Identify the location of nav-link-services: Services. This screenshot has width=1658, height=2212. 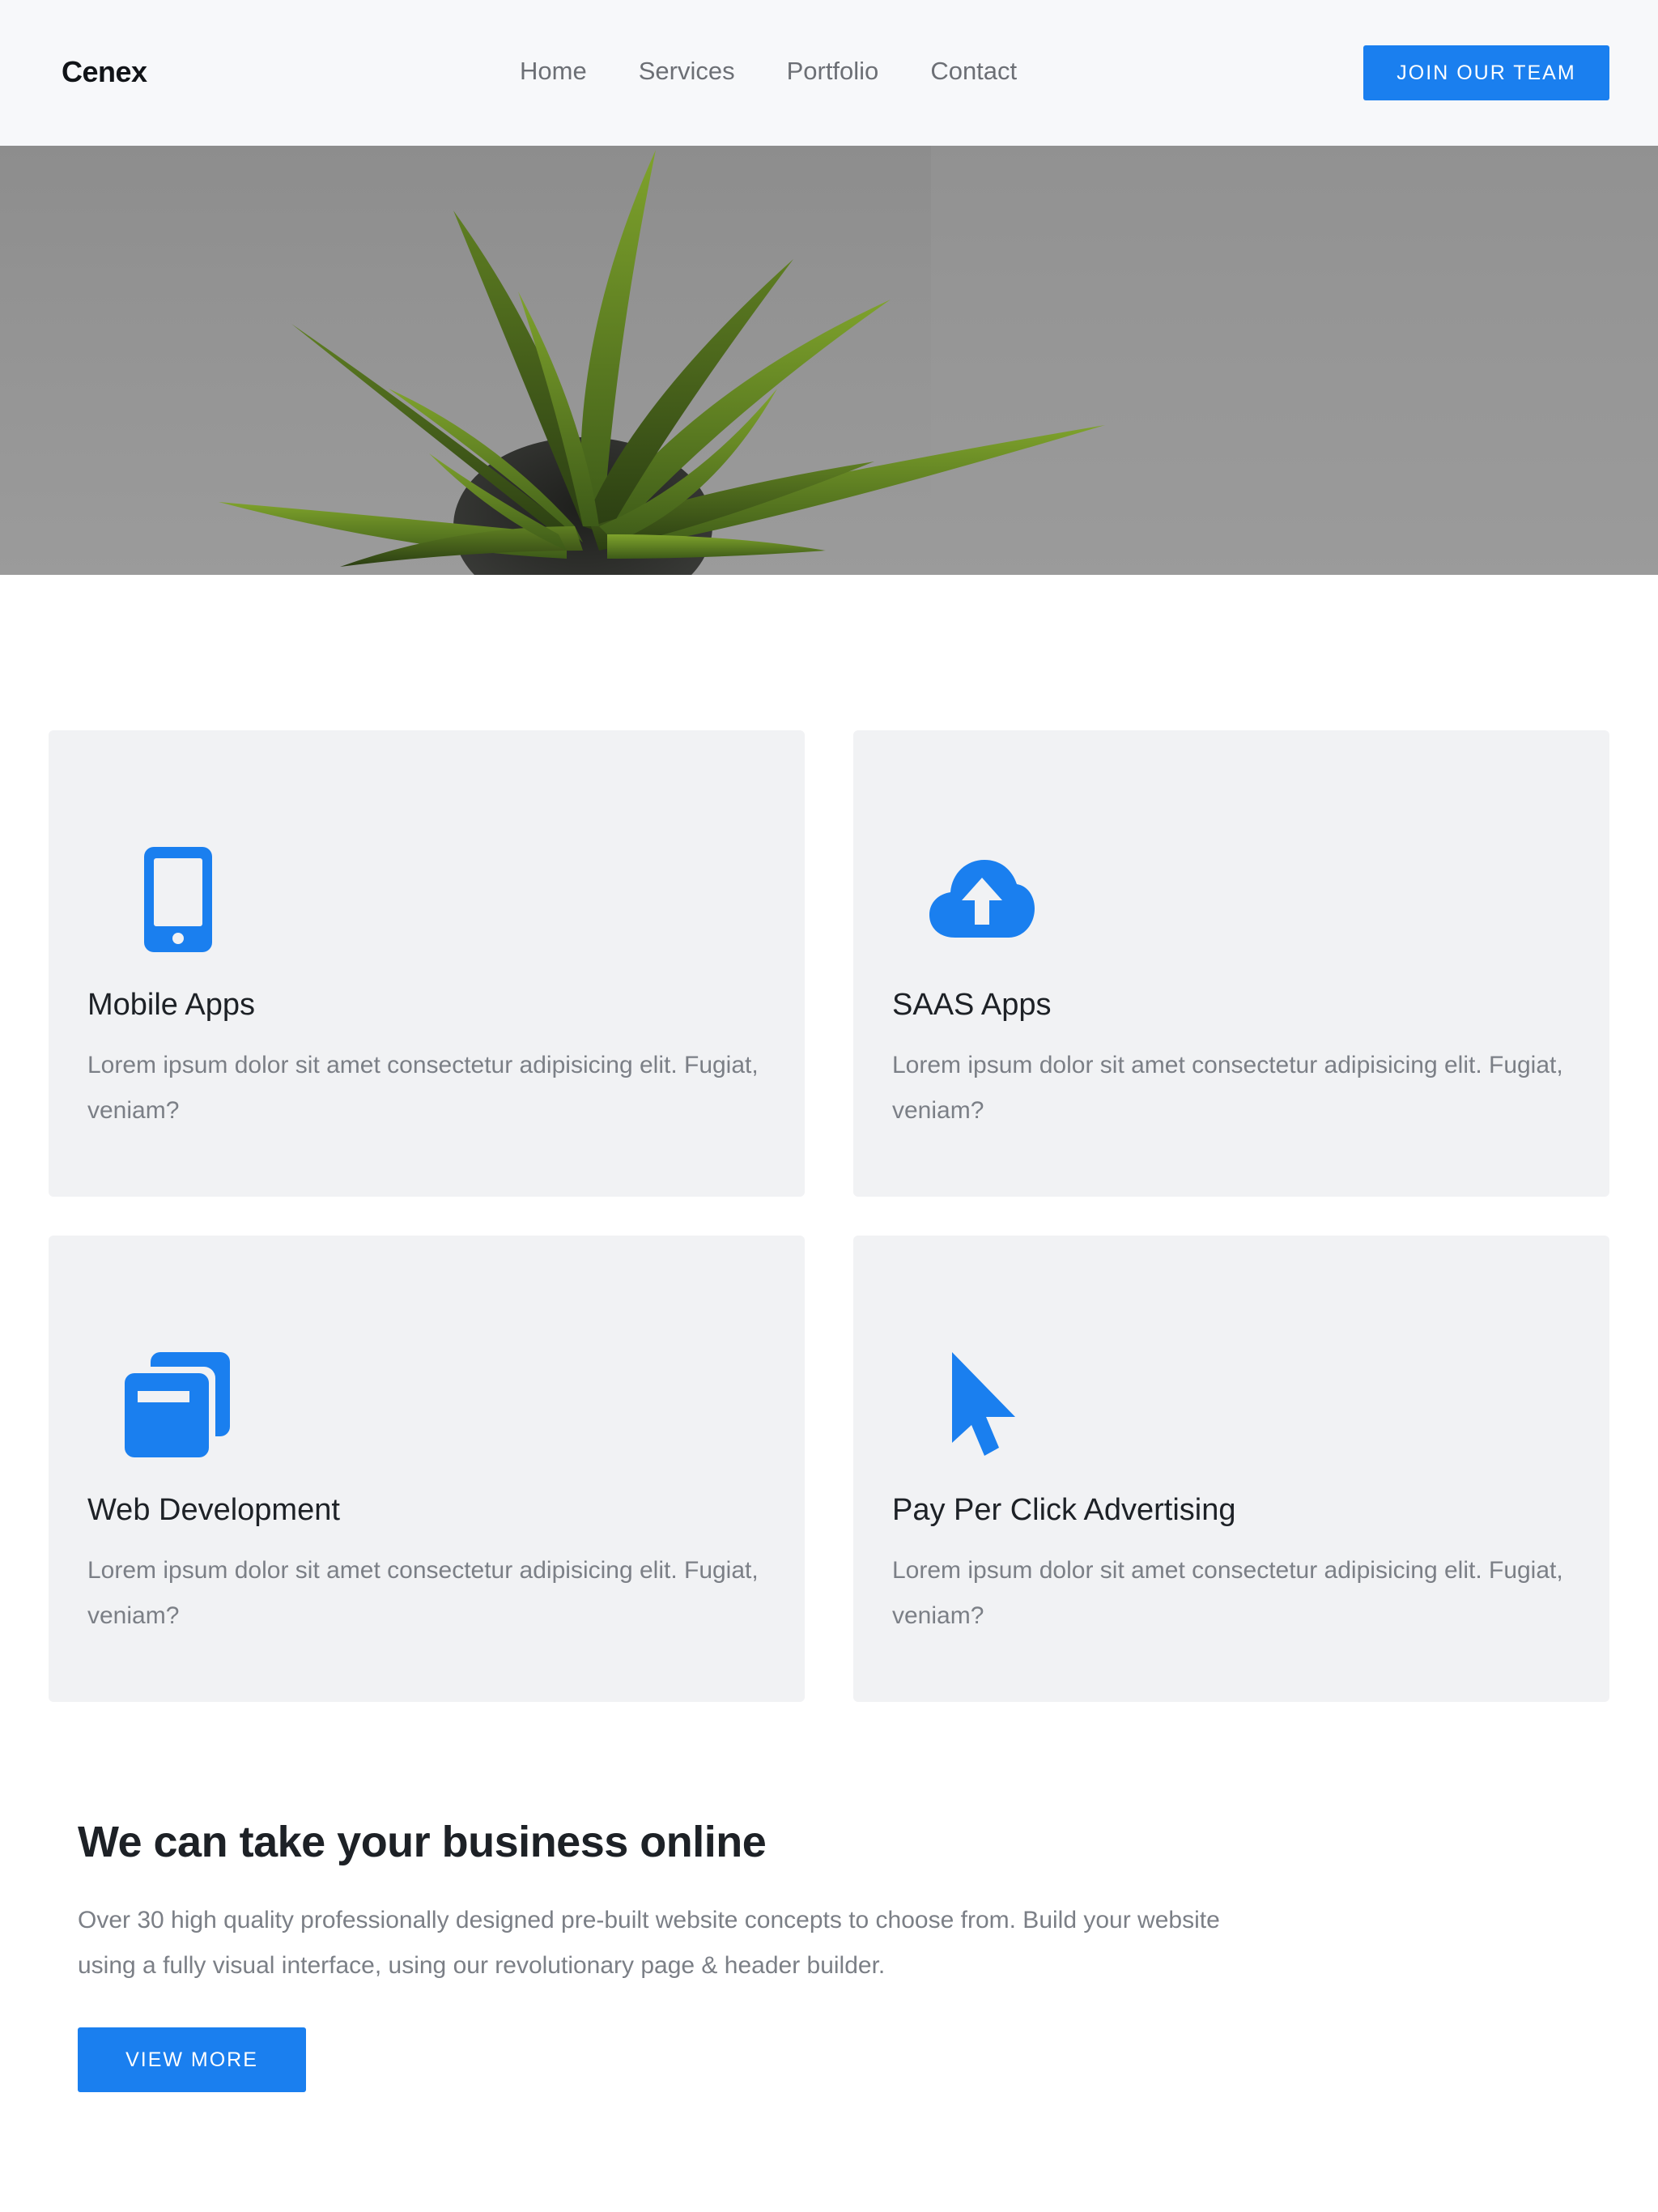
(687, 72).